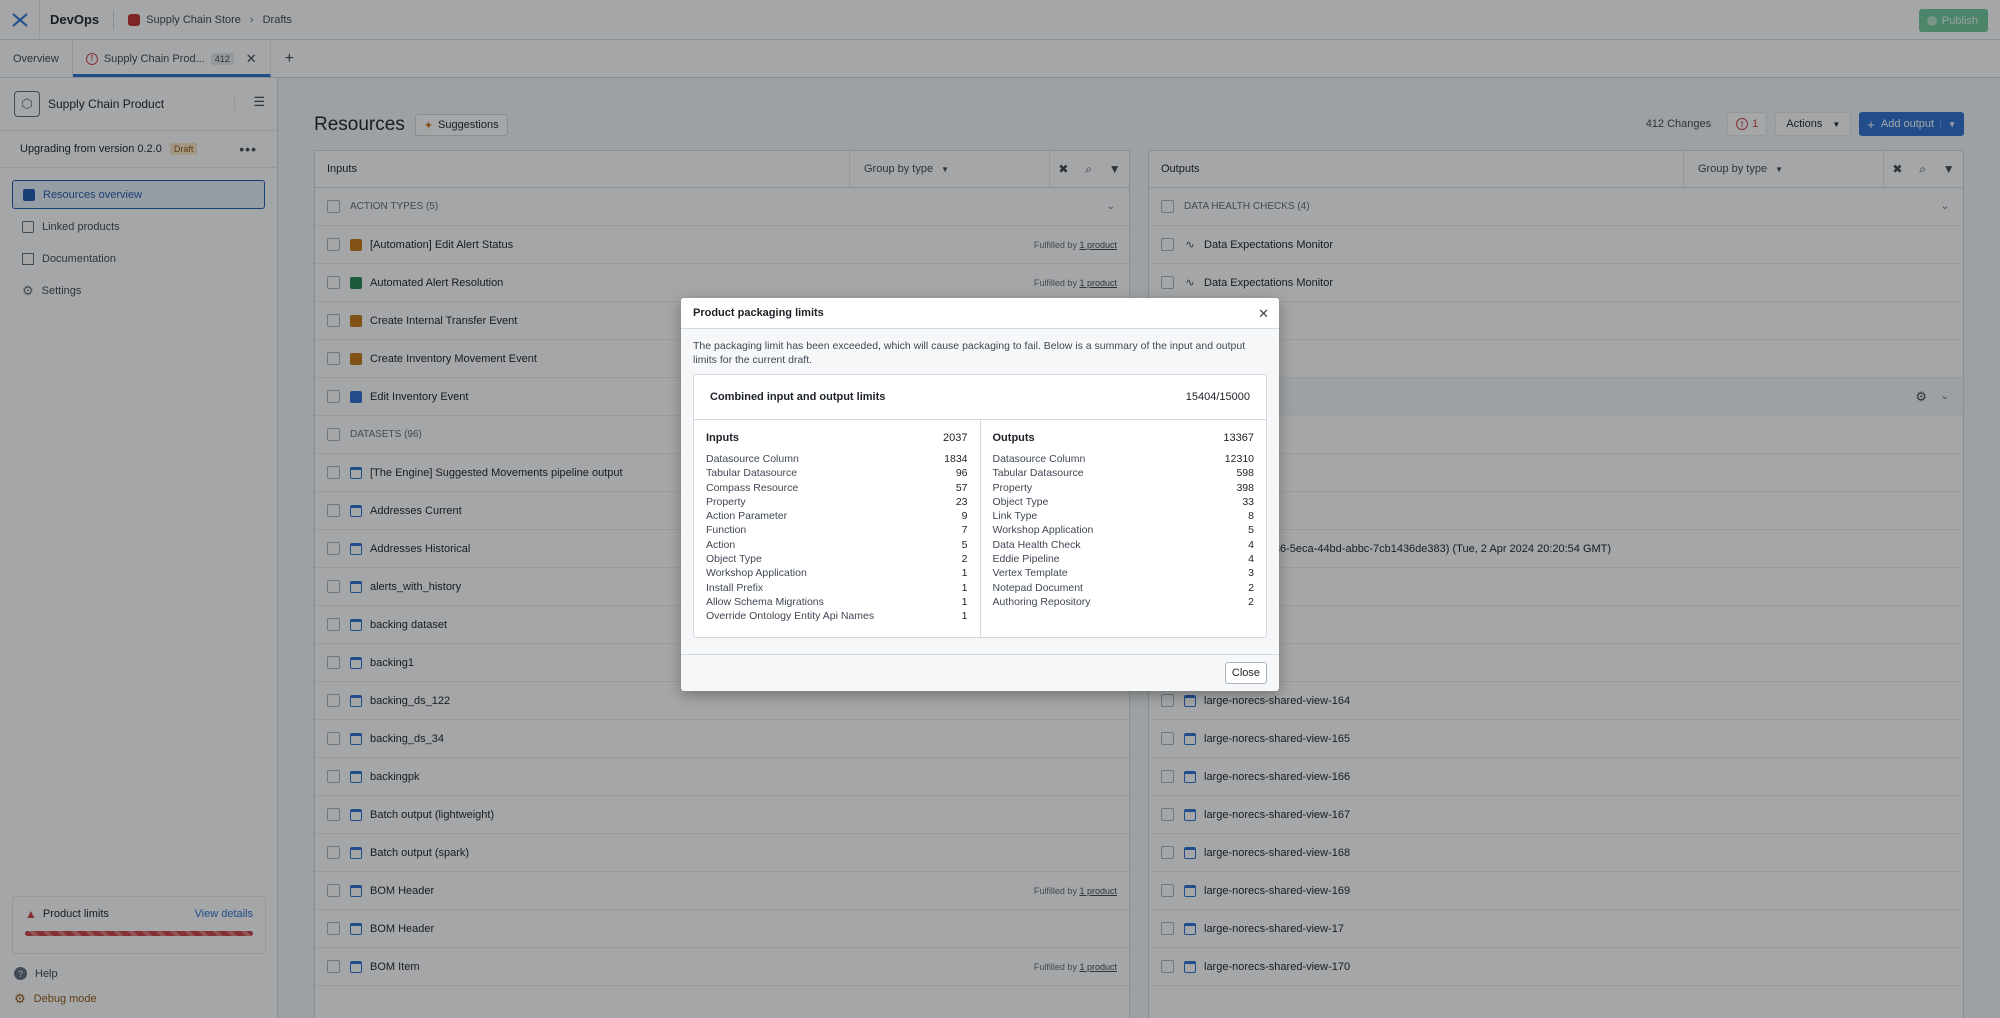 The height and width of the screenshot is (1018, 2000). Describe the element at coordinates (1036, 544) in the screenshot. I see `limit-name: Data Health Check` at that location.